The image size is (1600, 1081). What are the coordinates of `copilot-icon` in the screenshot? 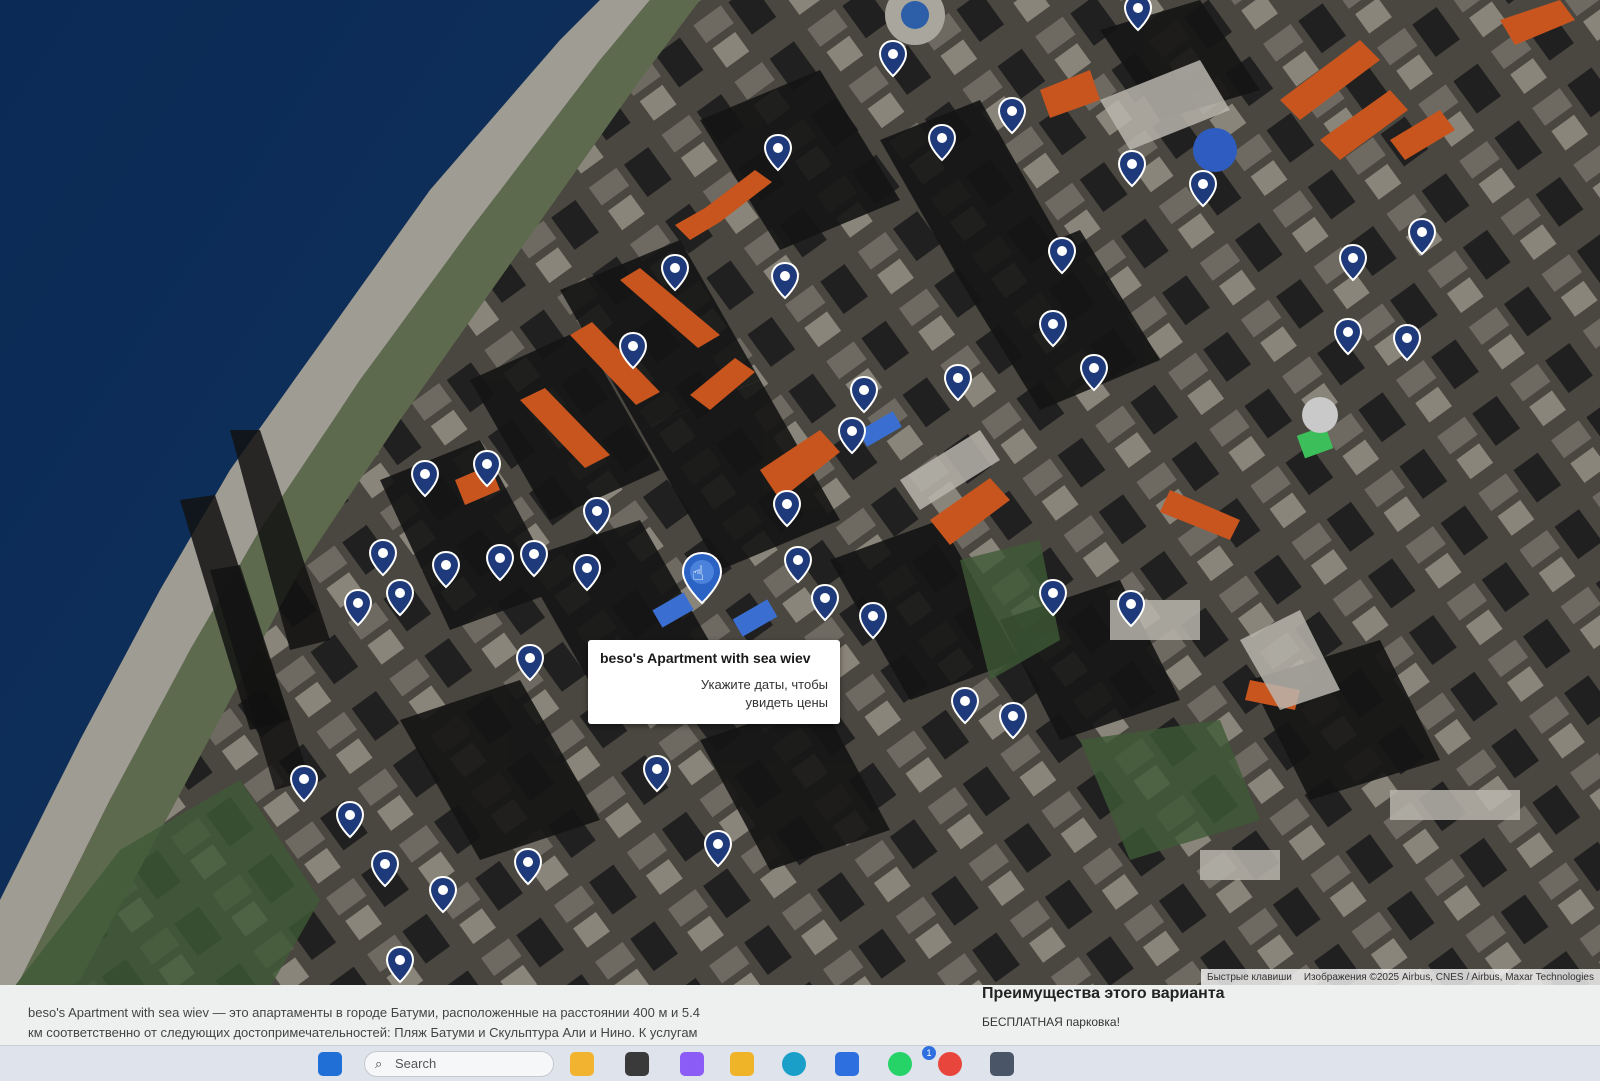 It's located at (692, 1064).